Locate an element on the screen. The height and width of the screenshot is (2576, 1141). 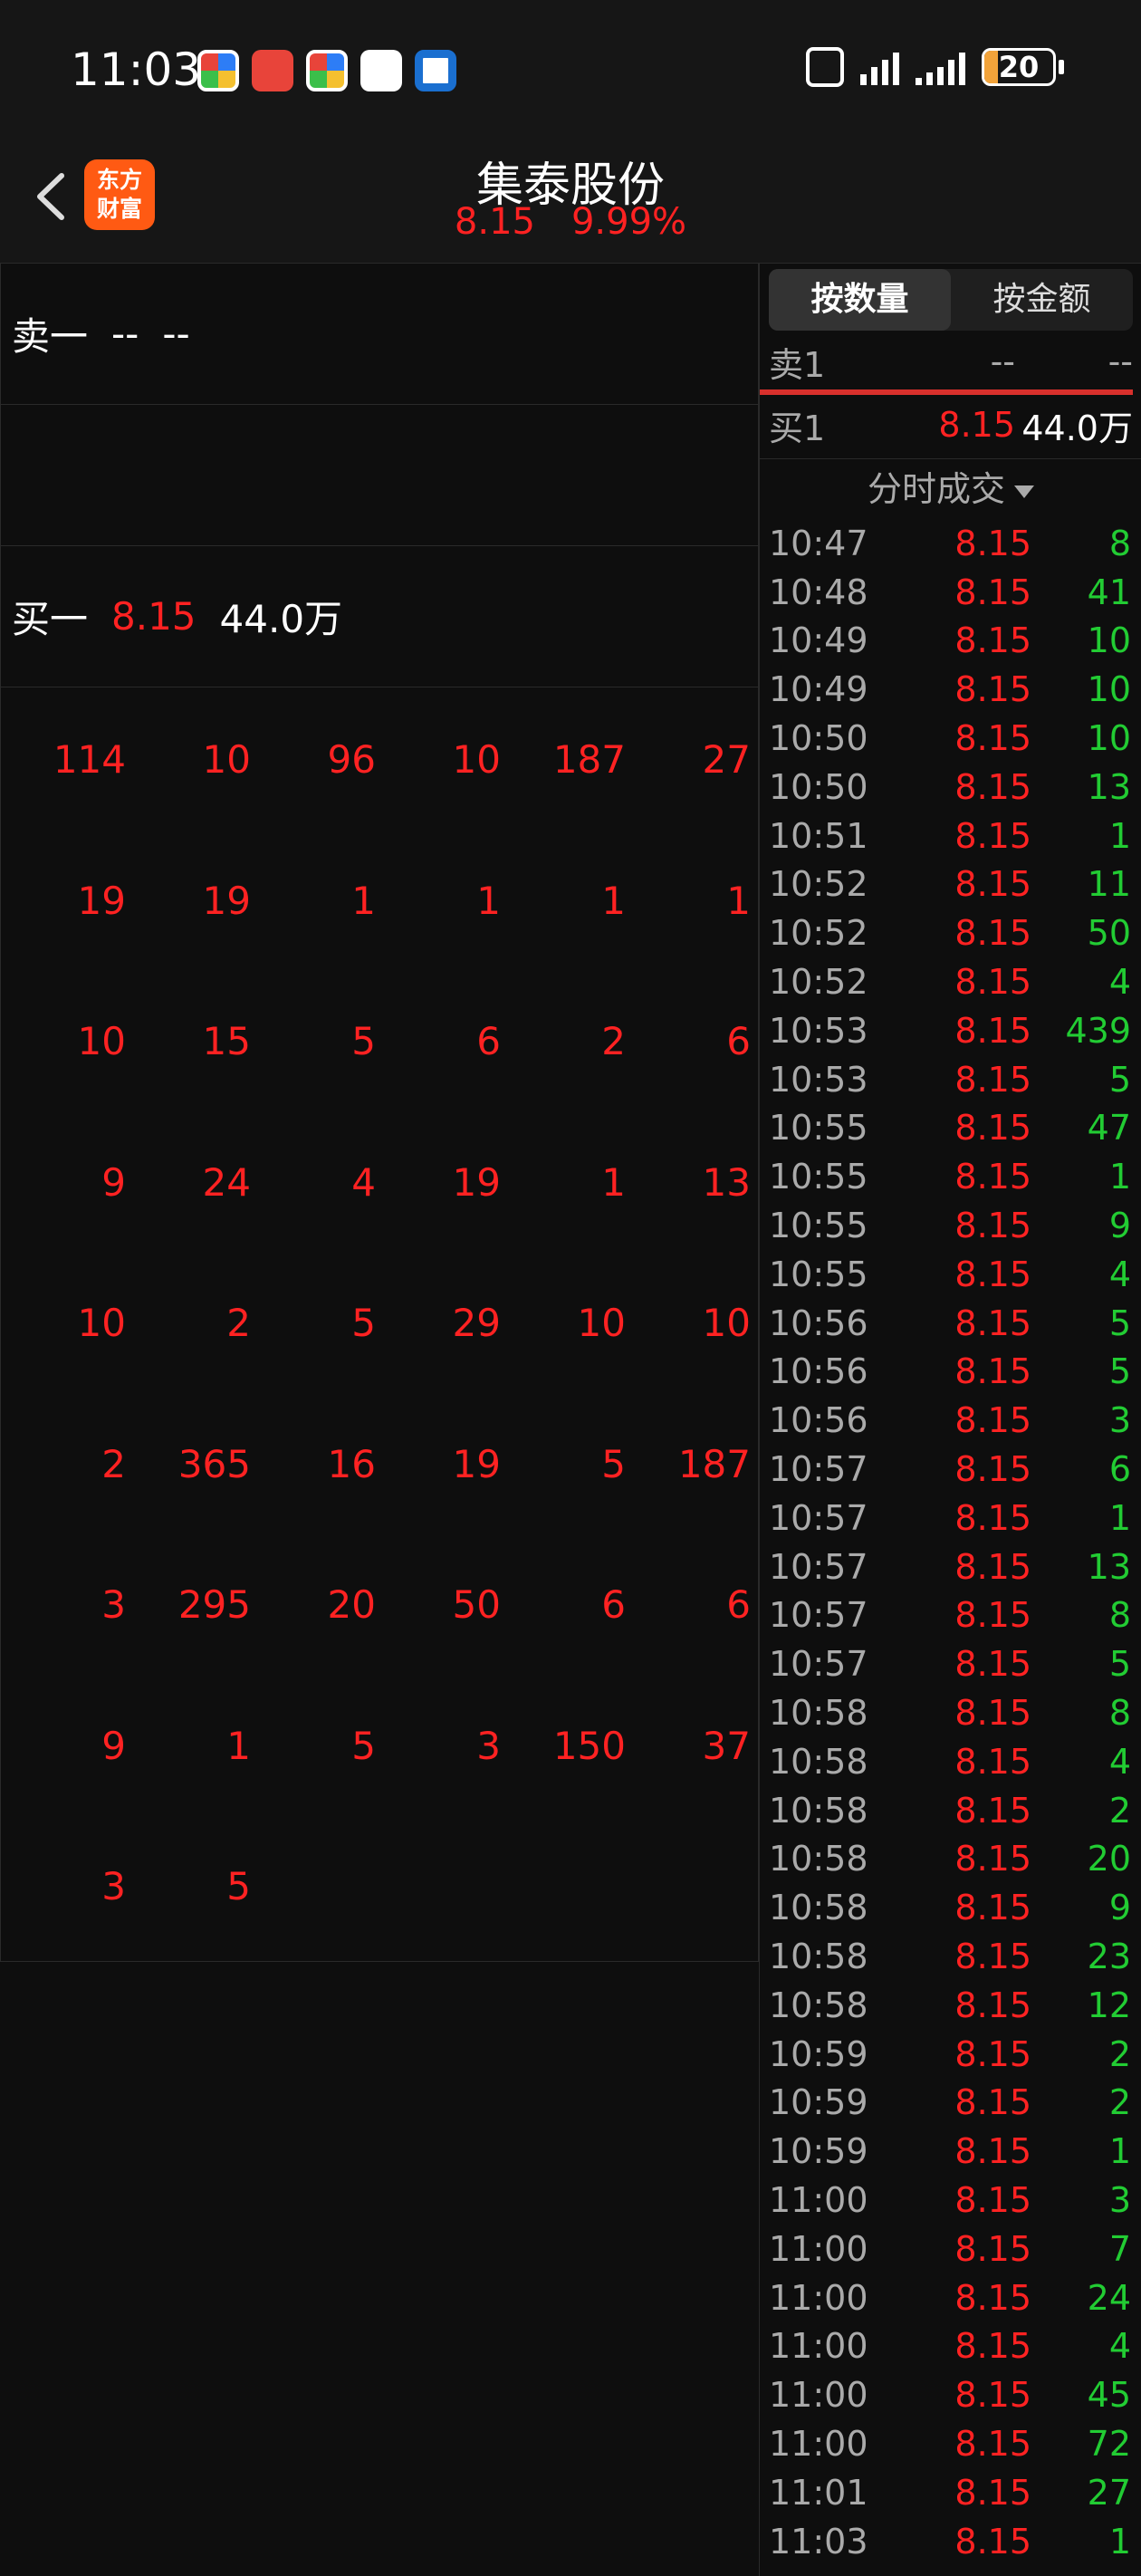
trade-row: 10:59 8.15 1 is located at coordinates (950, 2151).